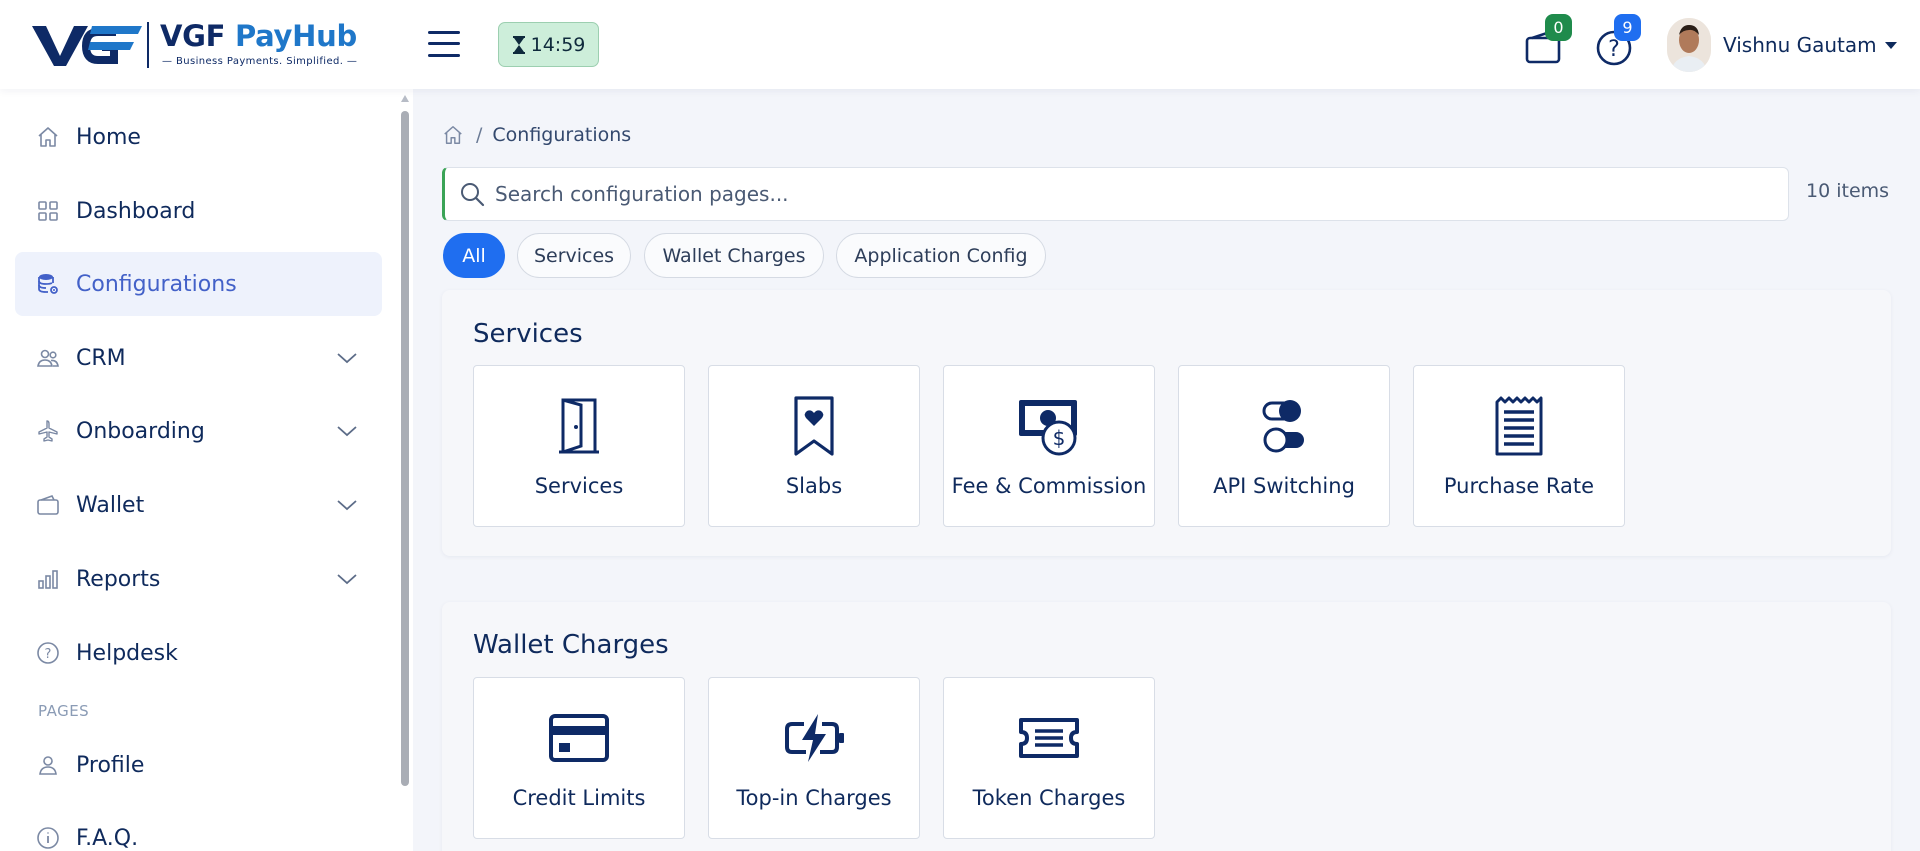 The image size is (1920, 851). I want to click on sidebar-item-label: Home, so click(108, 137).